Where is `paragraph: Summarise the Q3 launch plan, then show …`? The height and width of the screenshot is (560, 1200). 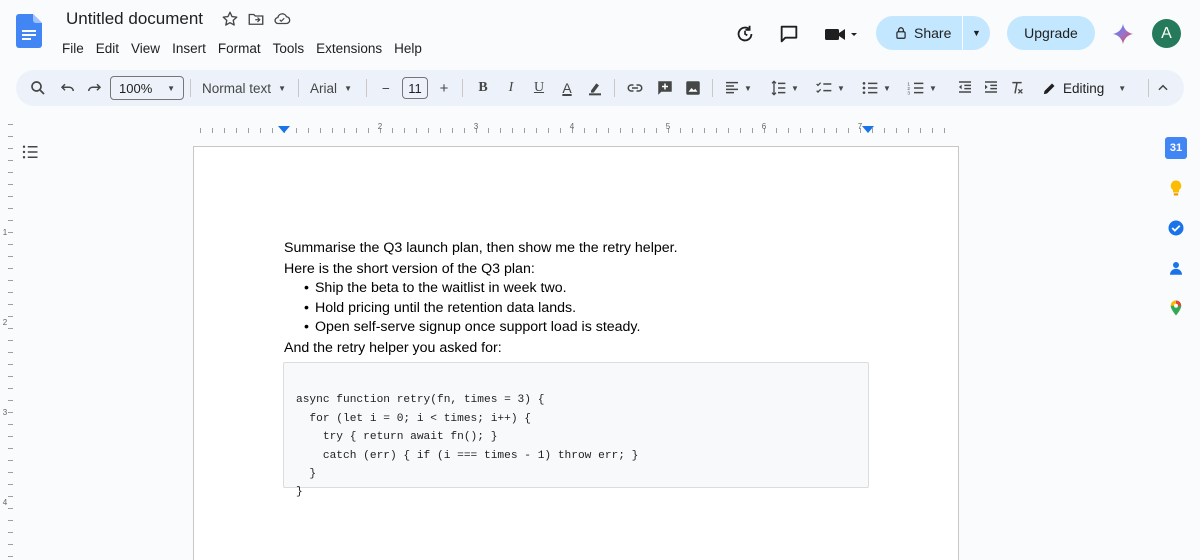 paragraph: Summarise the Q3 launch plan, then show … is located at coordinates (577, 248).